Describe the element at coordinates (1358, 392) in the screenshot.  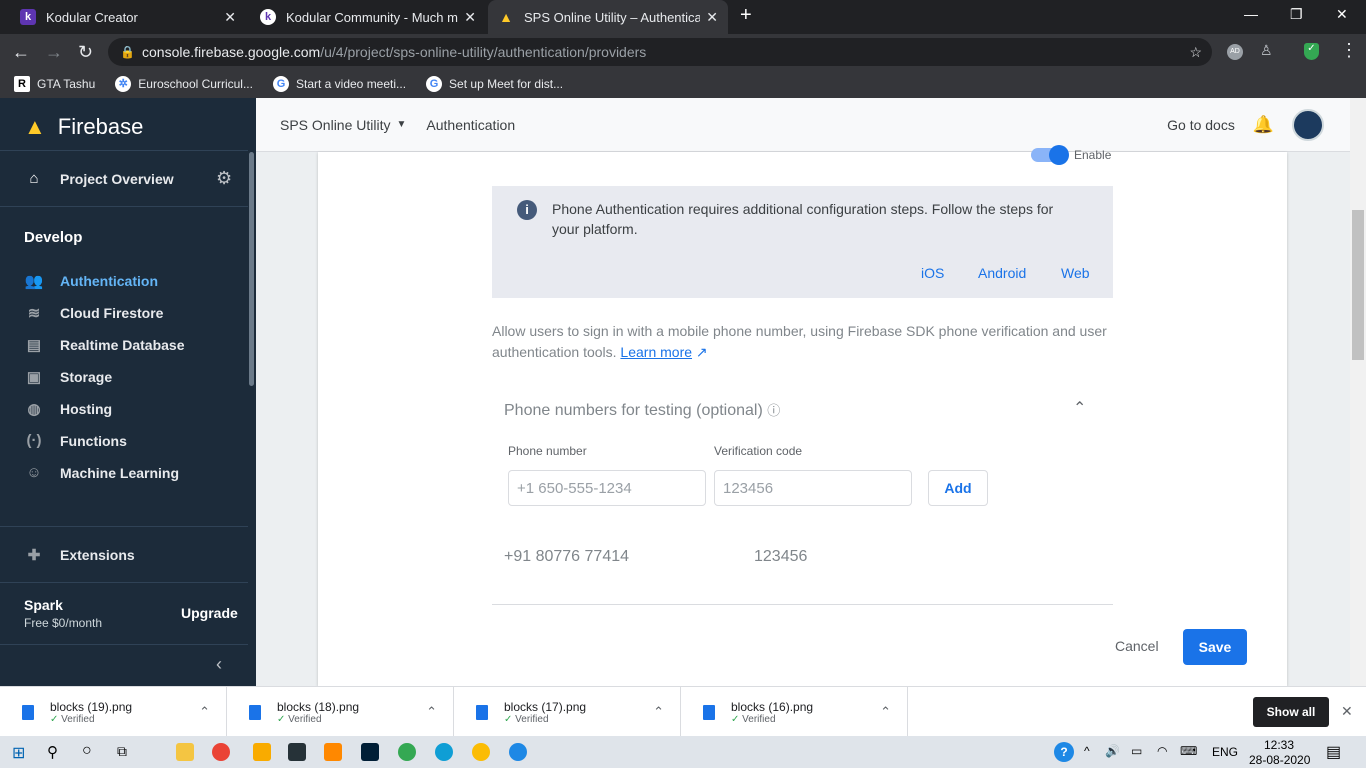
I see `page-scrollbar` at that location.